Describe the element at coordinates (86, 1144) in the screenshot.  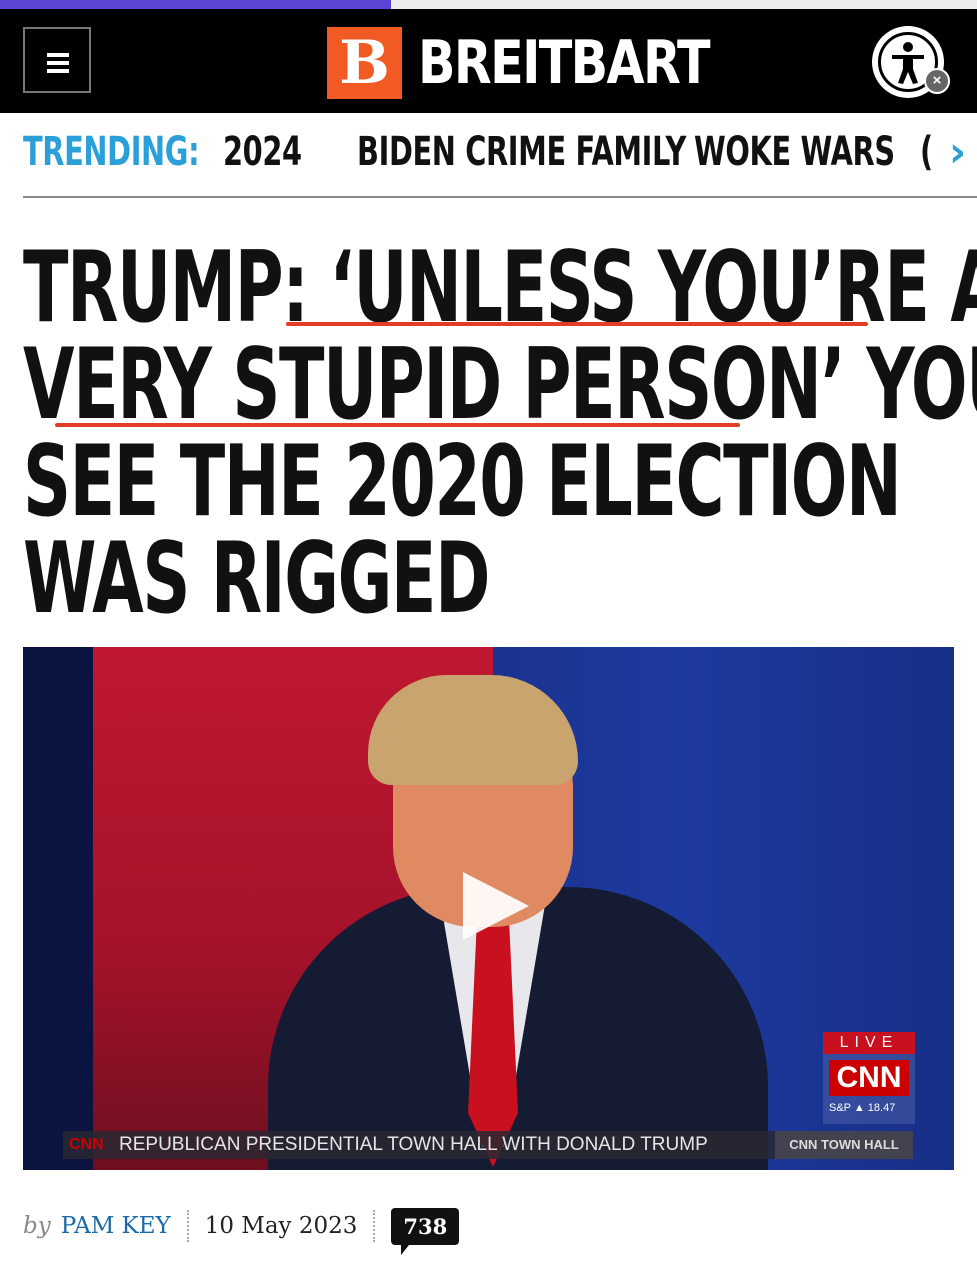
I see `lower-third-logo: CNN` at that location.